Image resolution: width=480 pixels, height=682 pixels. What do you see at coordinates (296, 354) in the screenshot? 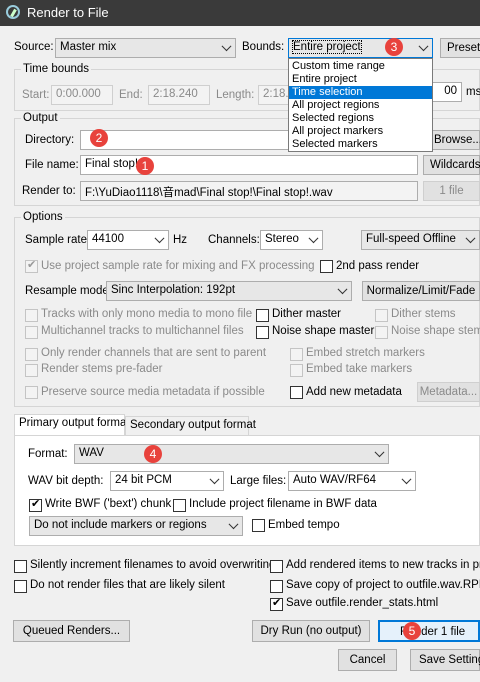
I see `embed-stretch-checkbox` at bounding box center [296, 354].